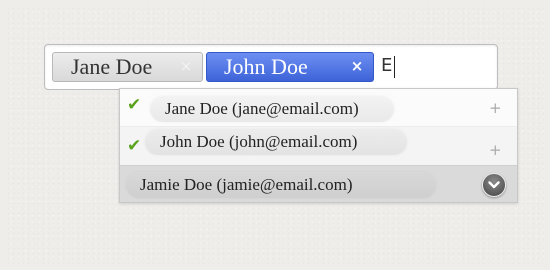 The width and height of the screenshot is (550, 270). I want to click on text-caret, so click(394, 67).